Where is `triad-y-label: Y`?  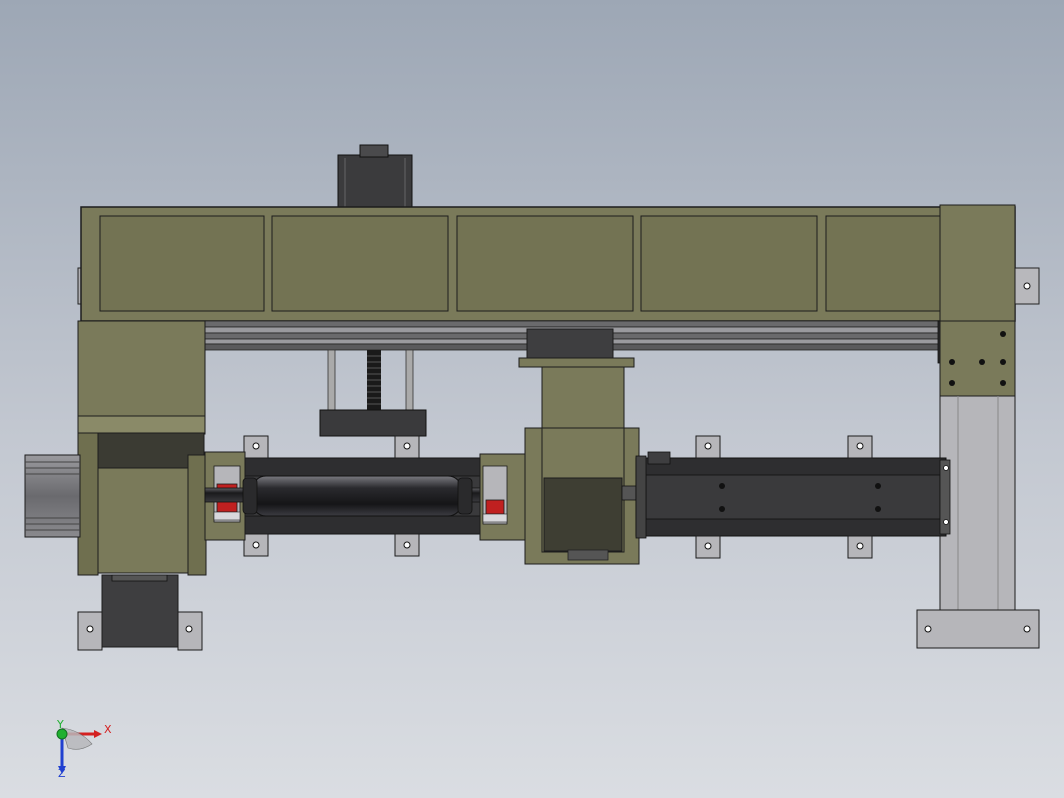
triad-y-label: Y is located at coordinates (60, 724).